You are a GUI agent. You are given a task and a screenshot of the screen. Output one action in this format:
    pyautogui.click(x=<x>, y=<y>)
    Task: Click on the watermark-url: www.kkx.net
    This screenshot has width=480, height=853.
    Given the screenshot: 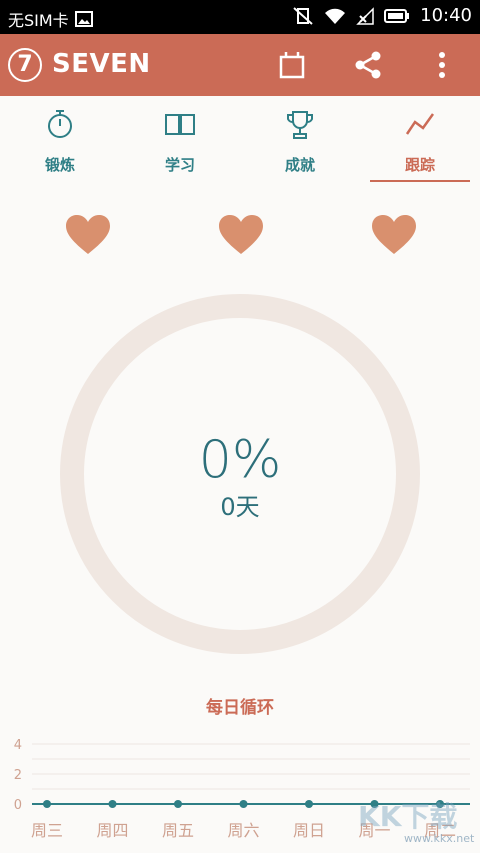 What is the action you would take?
    pyautogui.click(x=439, y=838)
    